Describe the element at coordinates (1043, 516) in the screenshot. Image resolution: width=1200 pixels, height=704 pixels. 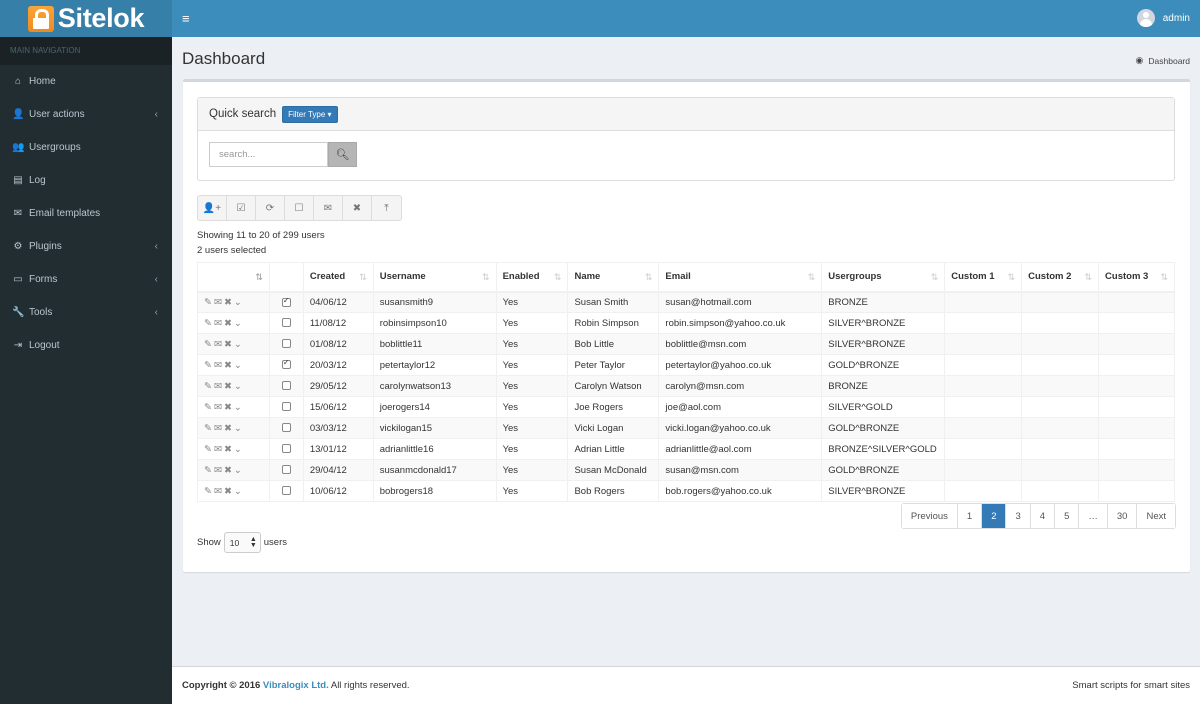
I see `page-4-button: 4` at that location.